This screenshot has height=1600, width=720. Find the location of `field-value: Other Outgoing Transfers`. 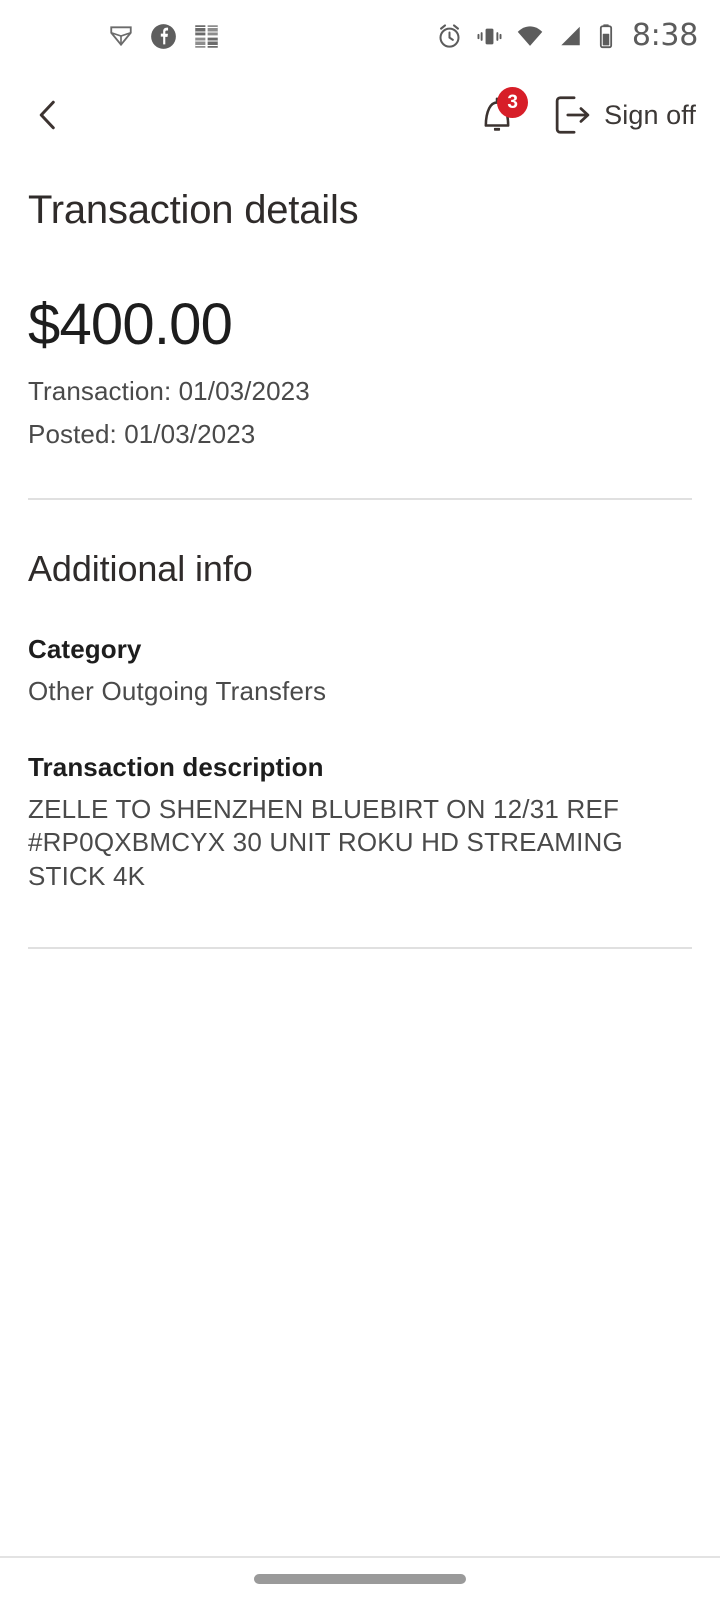

field-value: Other Outgoing Transfers is located at coordinates (177, 690).